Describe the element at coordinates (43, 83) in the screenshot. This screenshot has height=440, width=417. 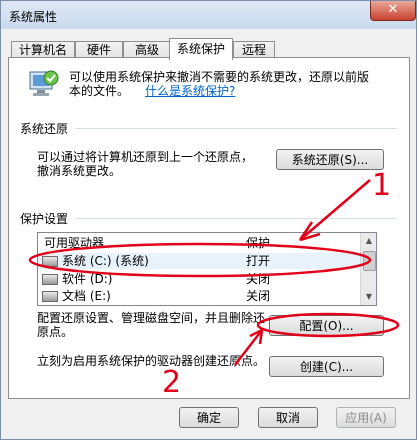
I see `system-protection-icon` at that location.